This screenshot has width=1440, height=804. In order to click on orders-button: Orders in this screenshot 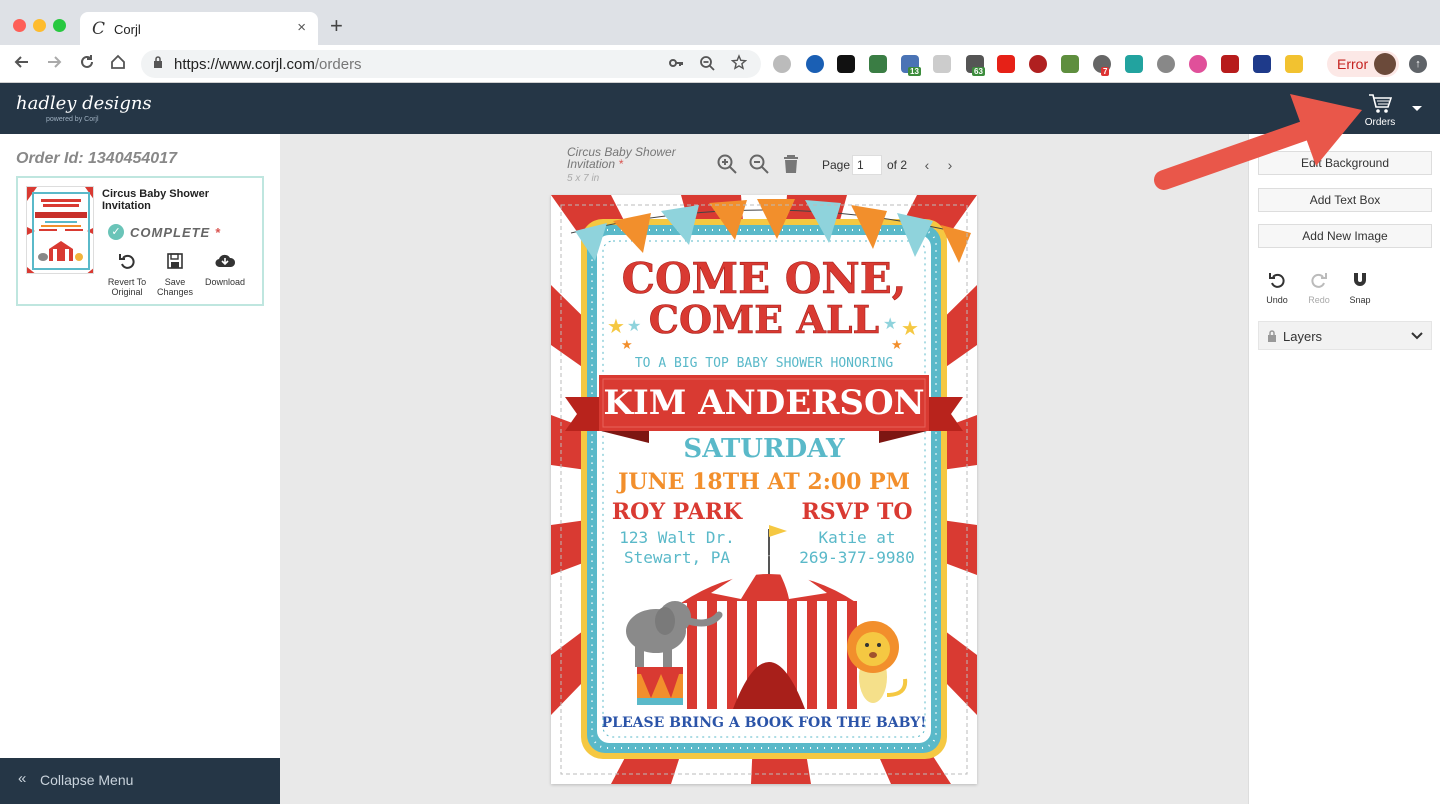, I will do `click(1380, 111)`.